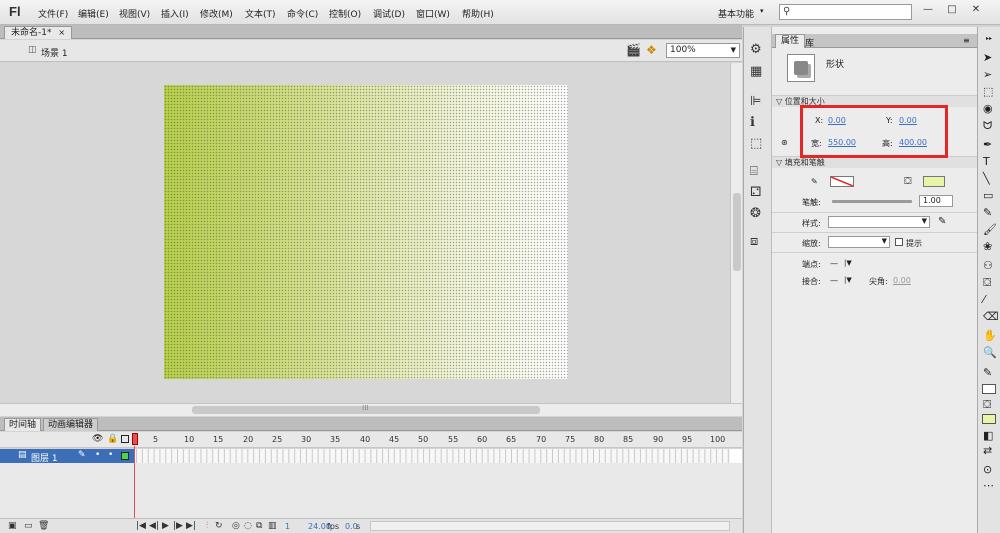 The width and height of the screenshot is (1000, 533). Describe the element at coordinates (879, 222) in the screenshot. I see `style-select: ▼` at that location.